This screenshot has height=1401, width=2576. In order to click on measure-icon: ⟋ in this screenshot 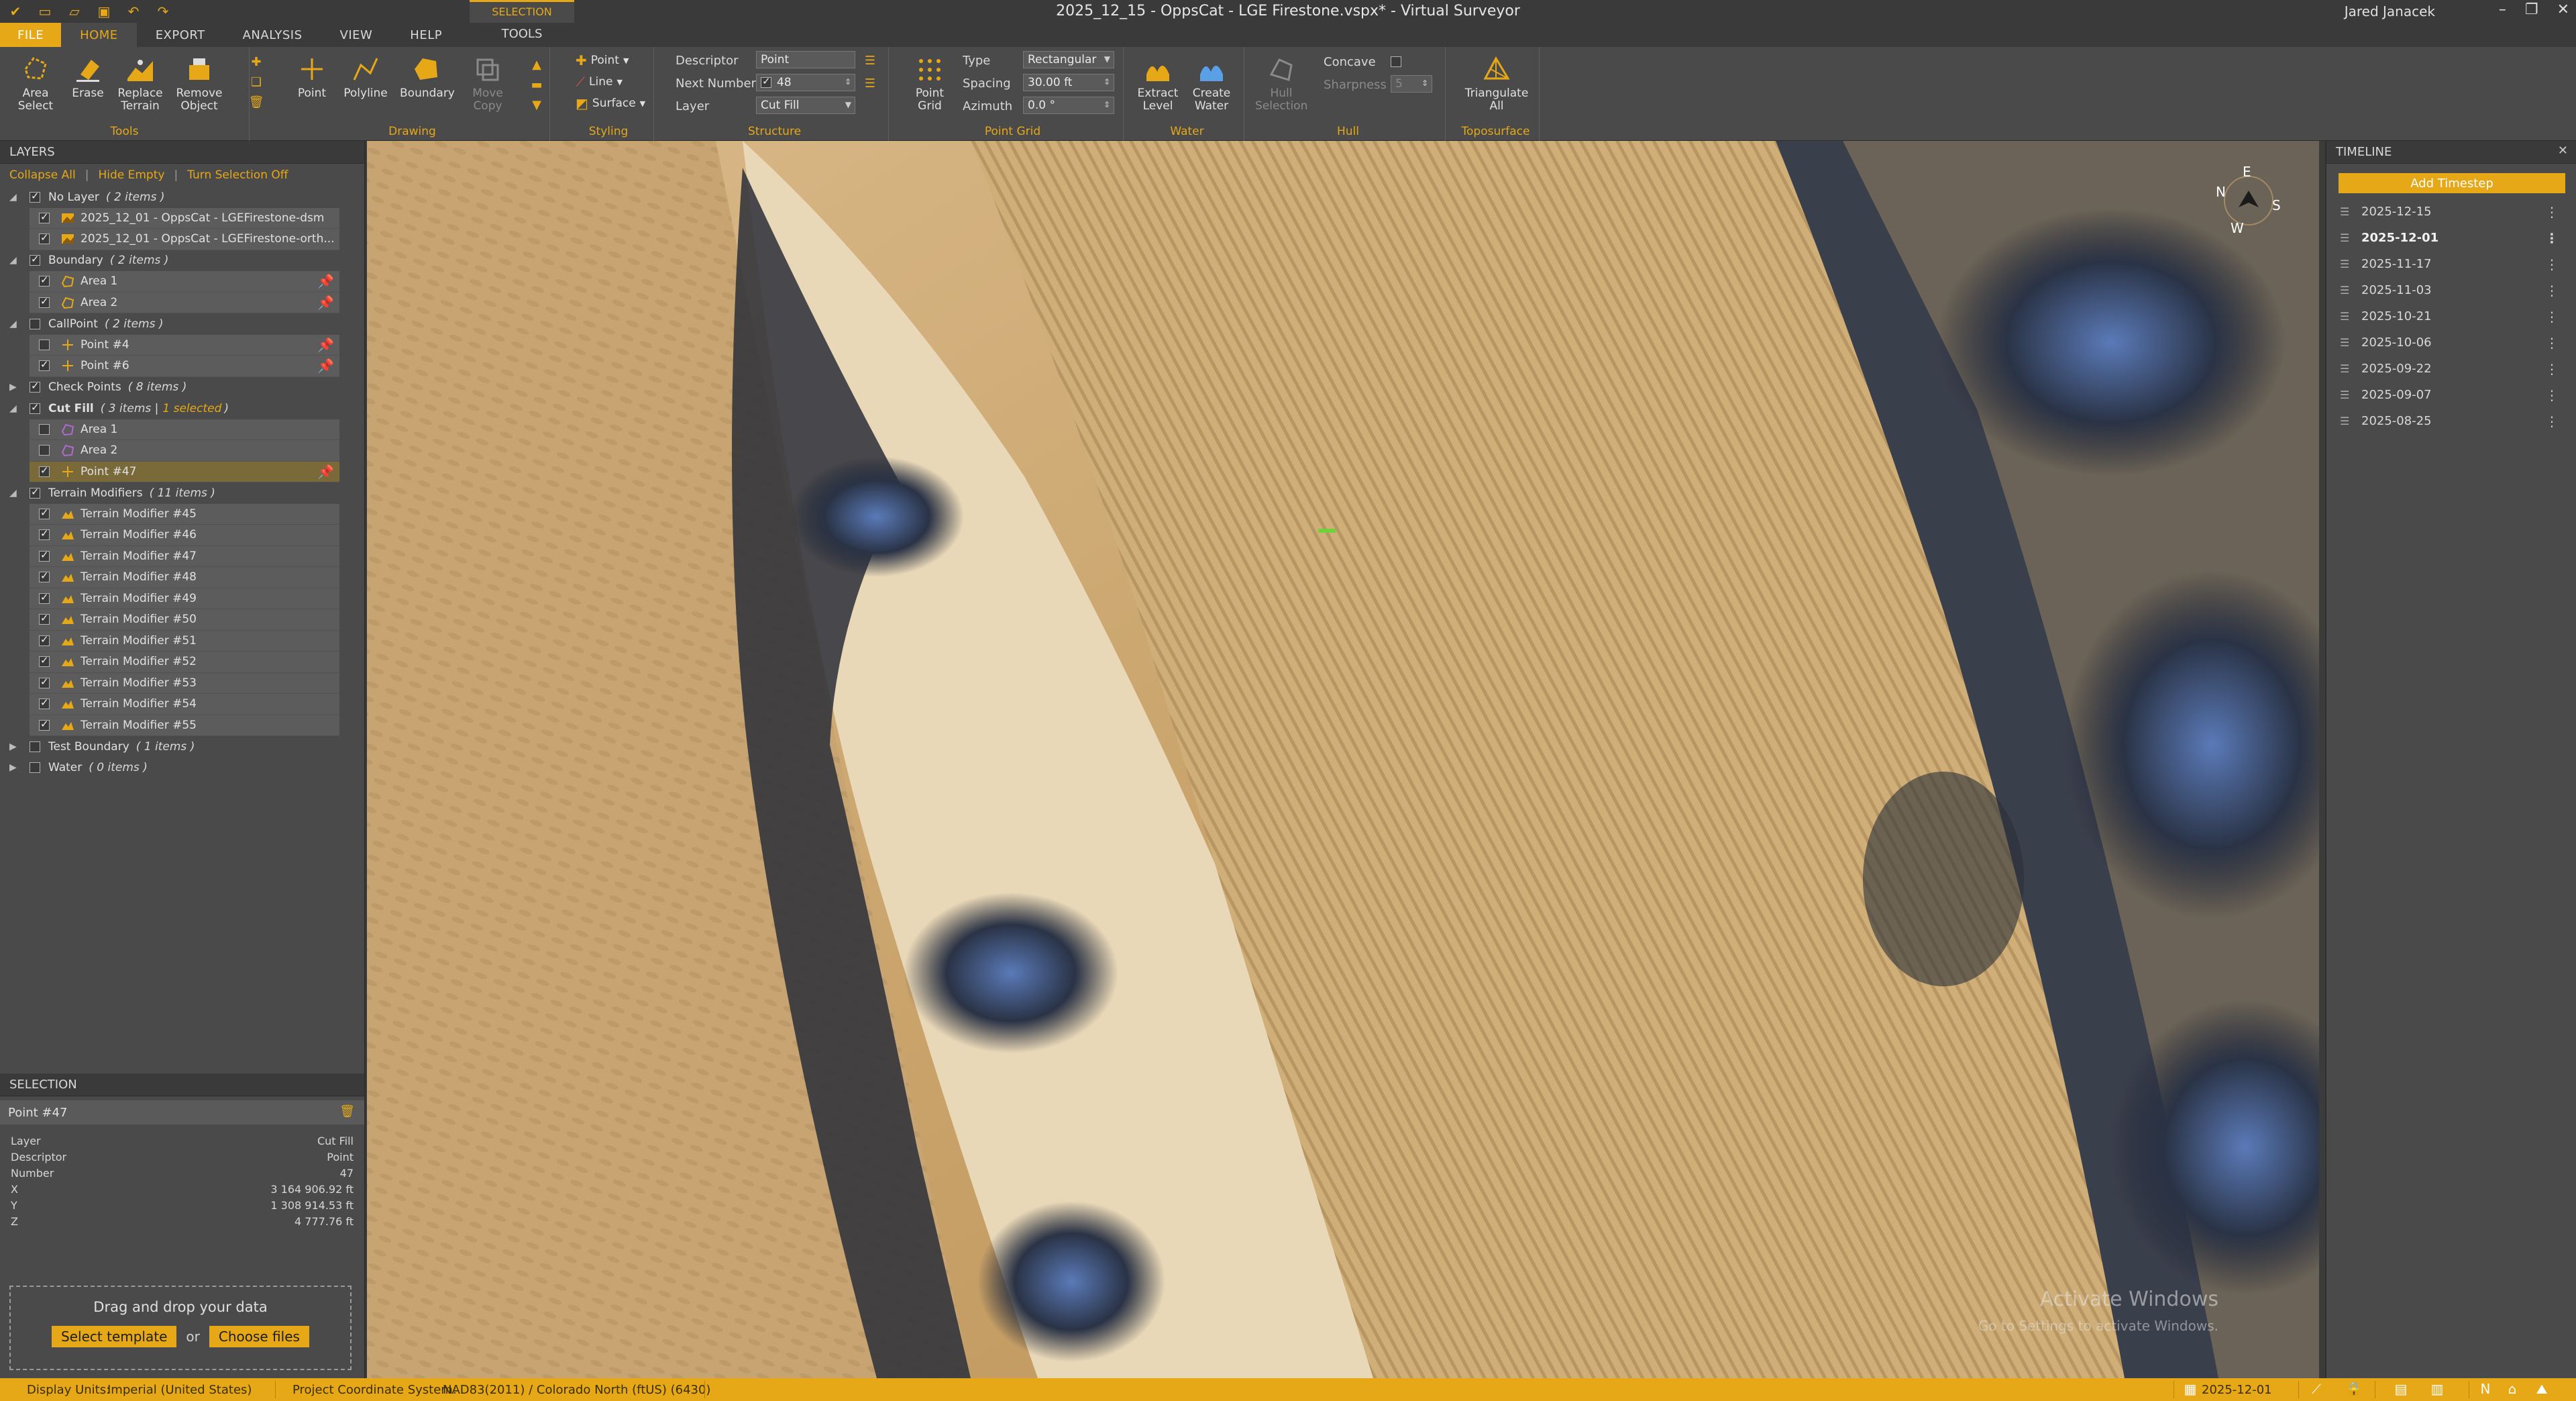, I will do `click(2316, 1389)`.